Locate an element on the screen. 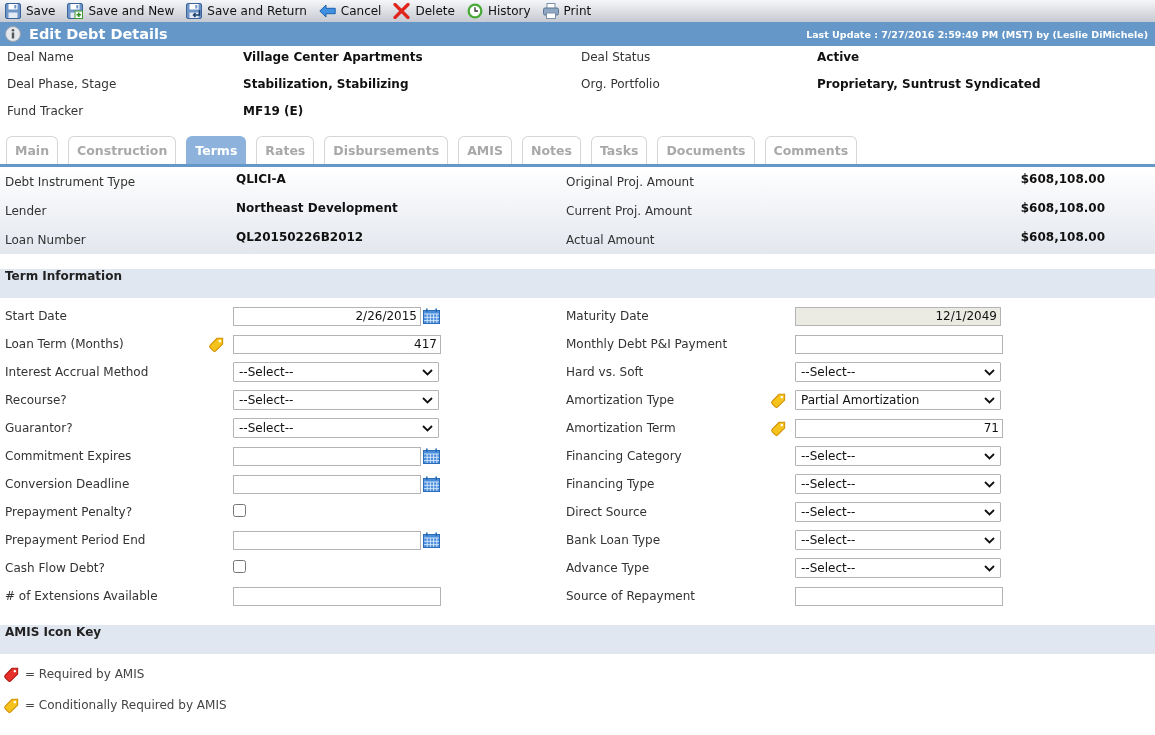 The image size is (1155, 735). date-input-field: 2/26/2015 is located at coordinates (327, 316).